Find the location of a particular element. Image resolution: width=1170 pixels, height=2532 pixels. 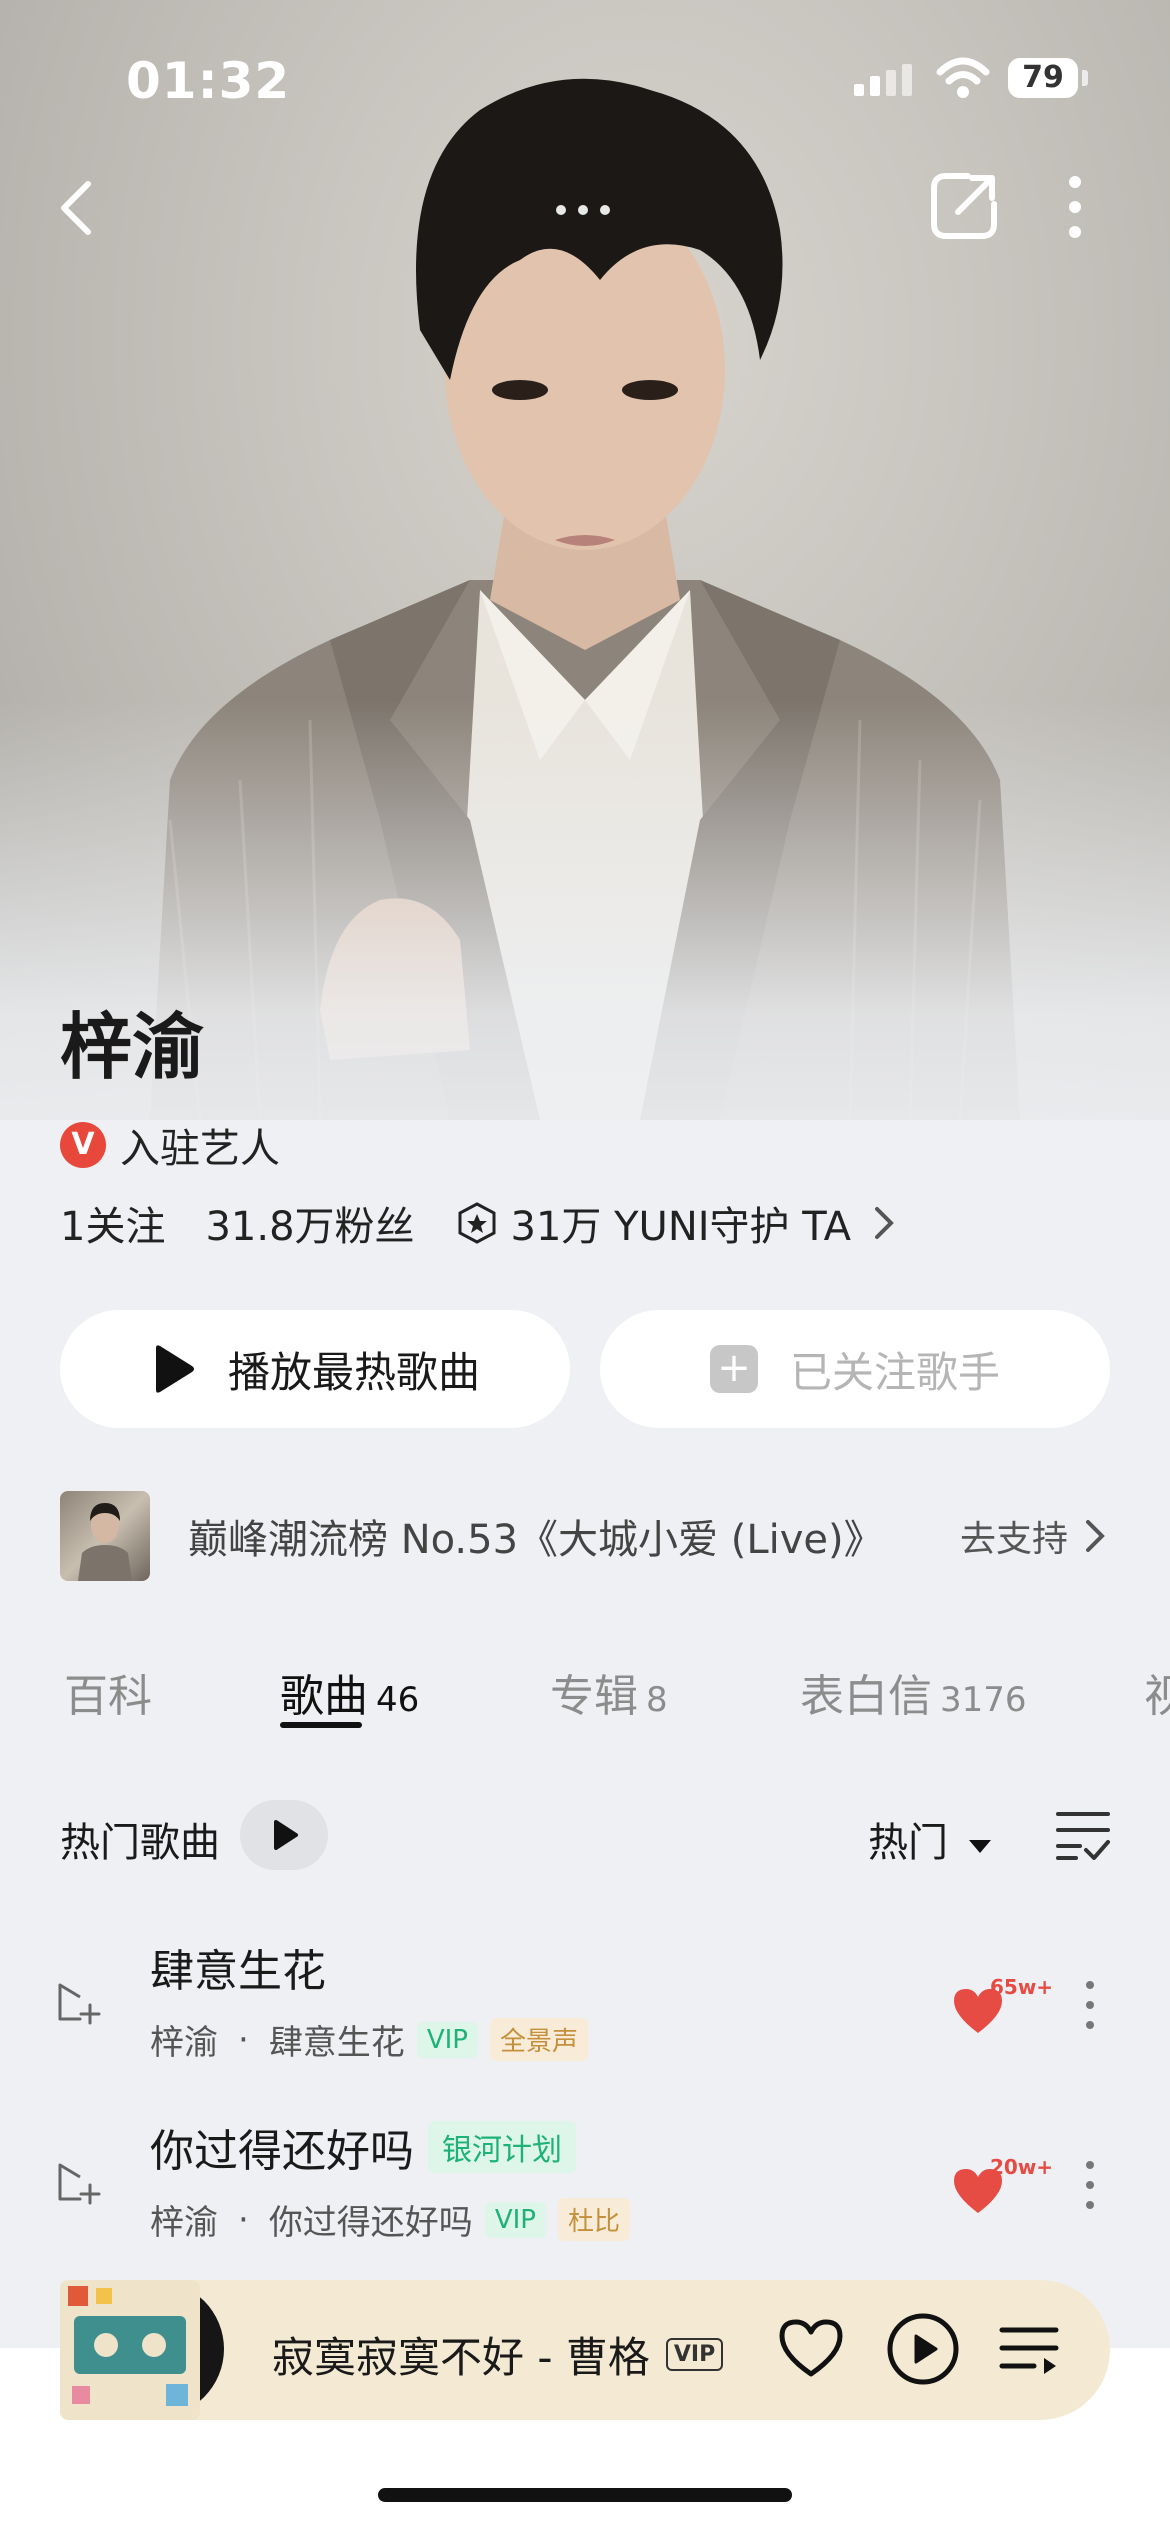

artist-name: 梓渝 is located at coordinates (132, 1047).